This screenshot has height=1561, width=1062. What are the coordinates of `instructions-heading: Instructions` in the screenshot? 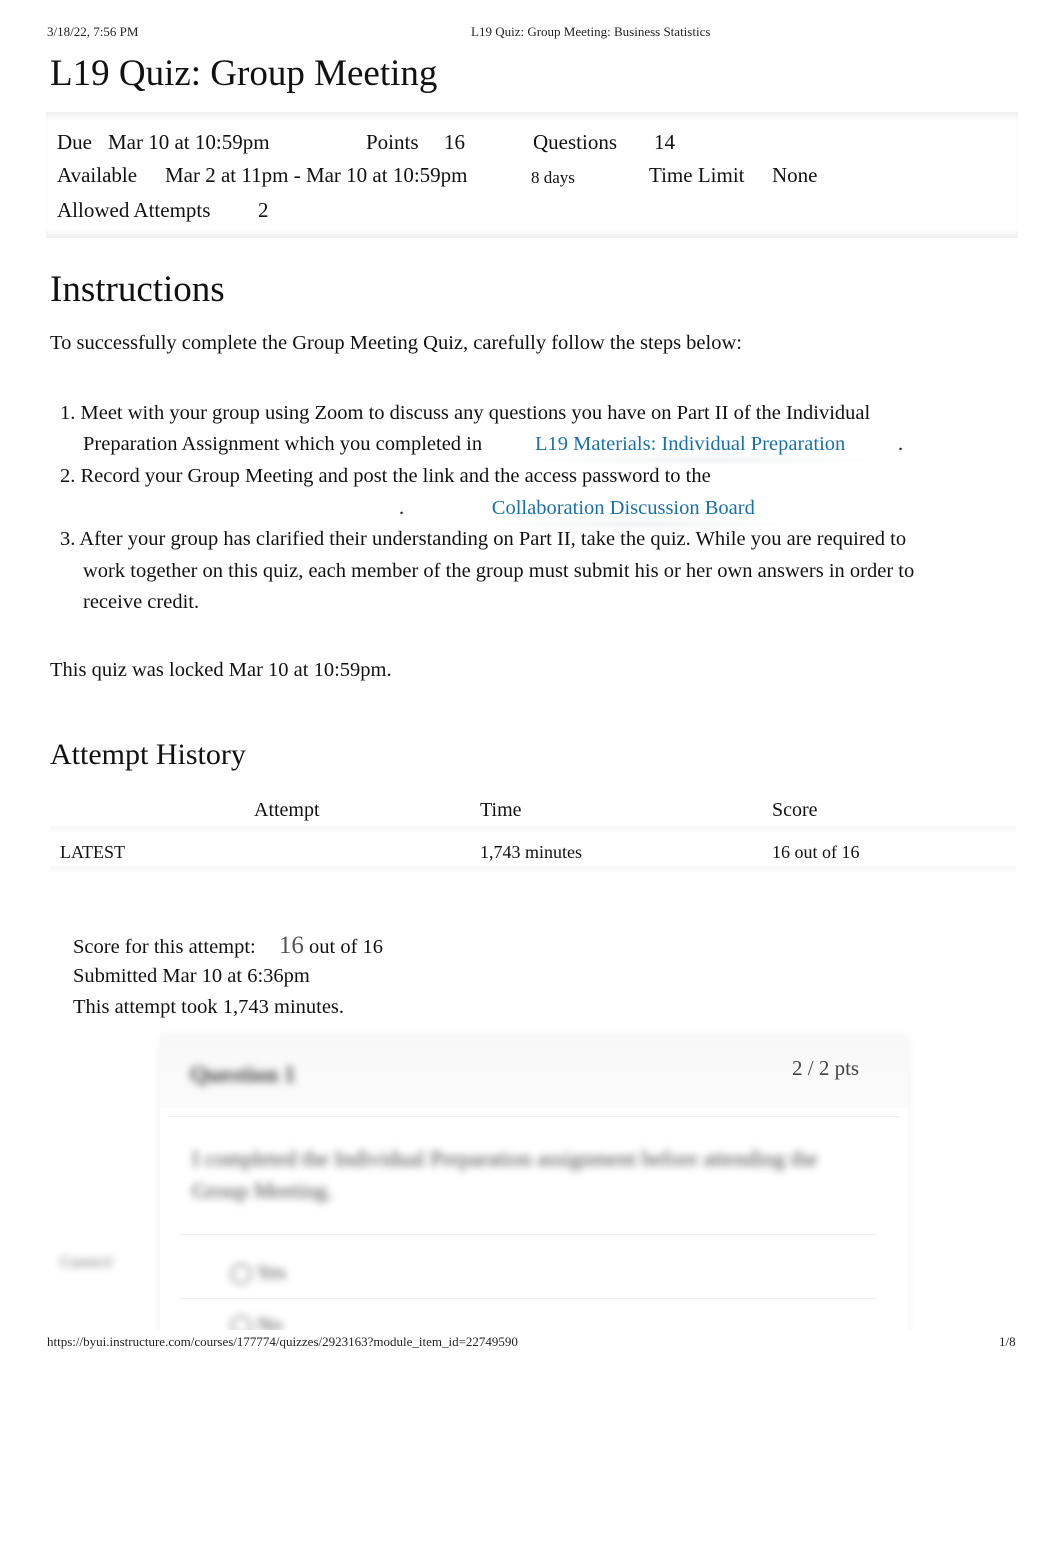 It's located at (137, 289).